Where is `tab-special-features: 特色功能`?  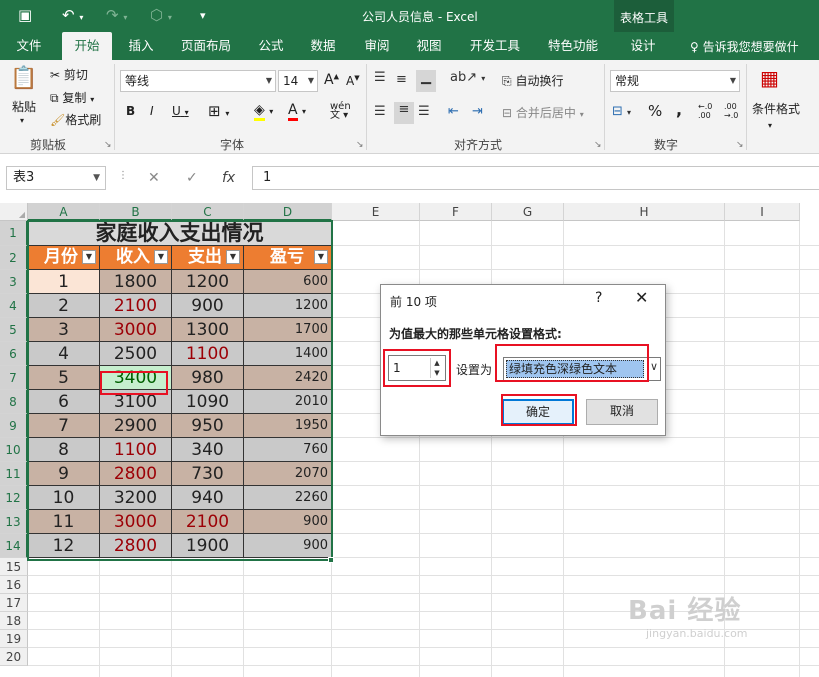 tab-special-features: 特色功能 is located at coordinates (573, 46).